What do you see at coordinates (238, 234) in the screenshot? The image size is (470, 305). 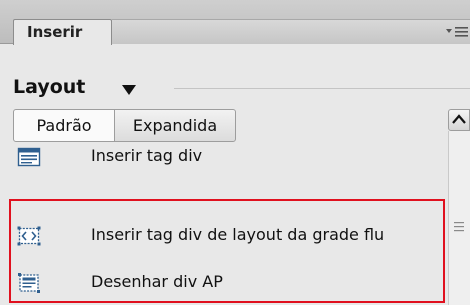 I see `list-item-label: Inserir tag div de layout da grade flu` at bounding box center [238, 234].